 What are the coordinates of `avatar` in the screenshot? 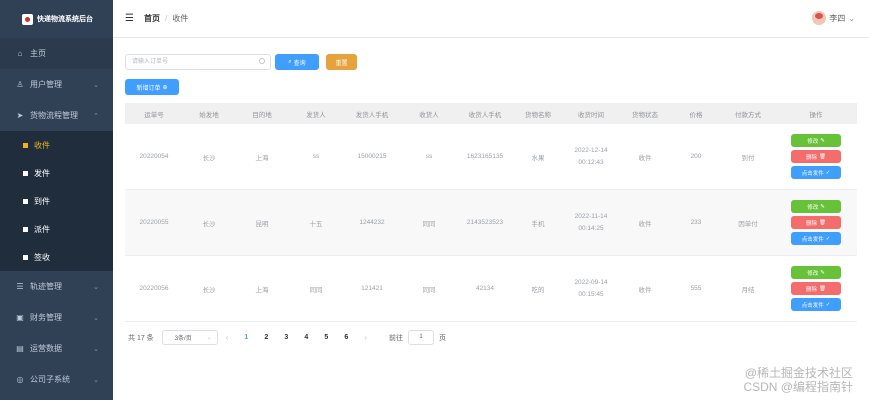 It's located at (819, 18).